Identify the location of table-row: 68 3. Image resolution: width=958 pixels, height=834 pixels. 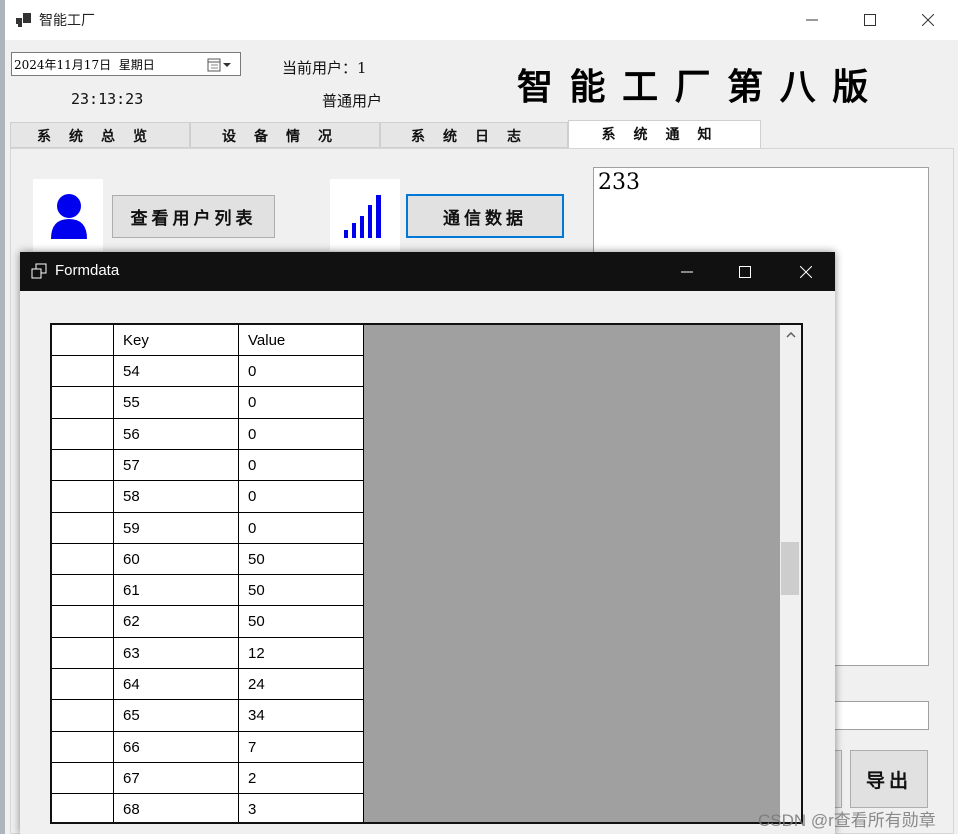
(208, 808).